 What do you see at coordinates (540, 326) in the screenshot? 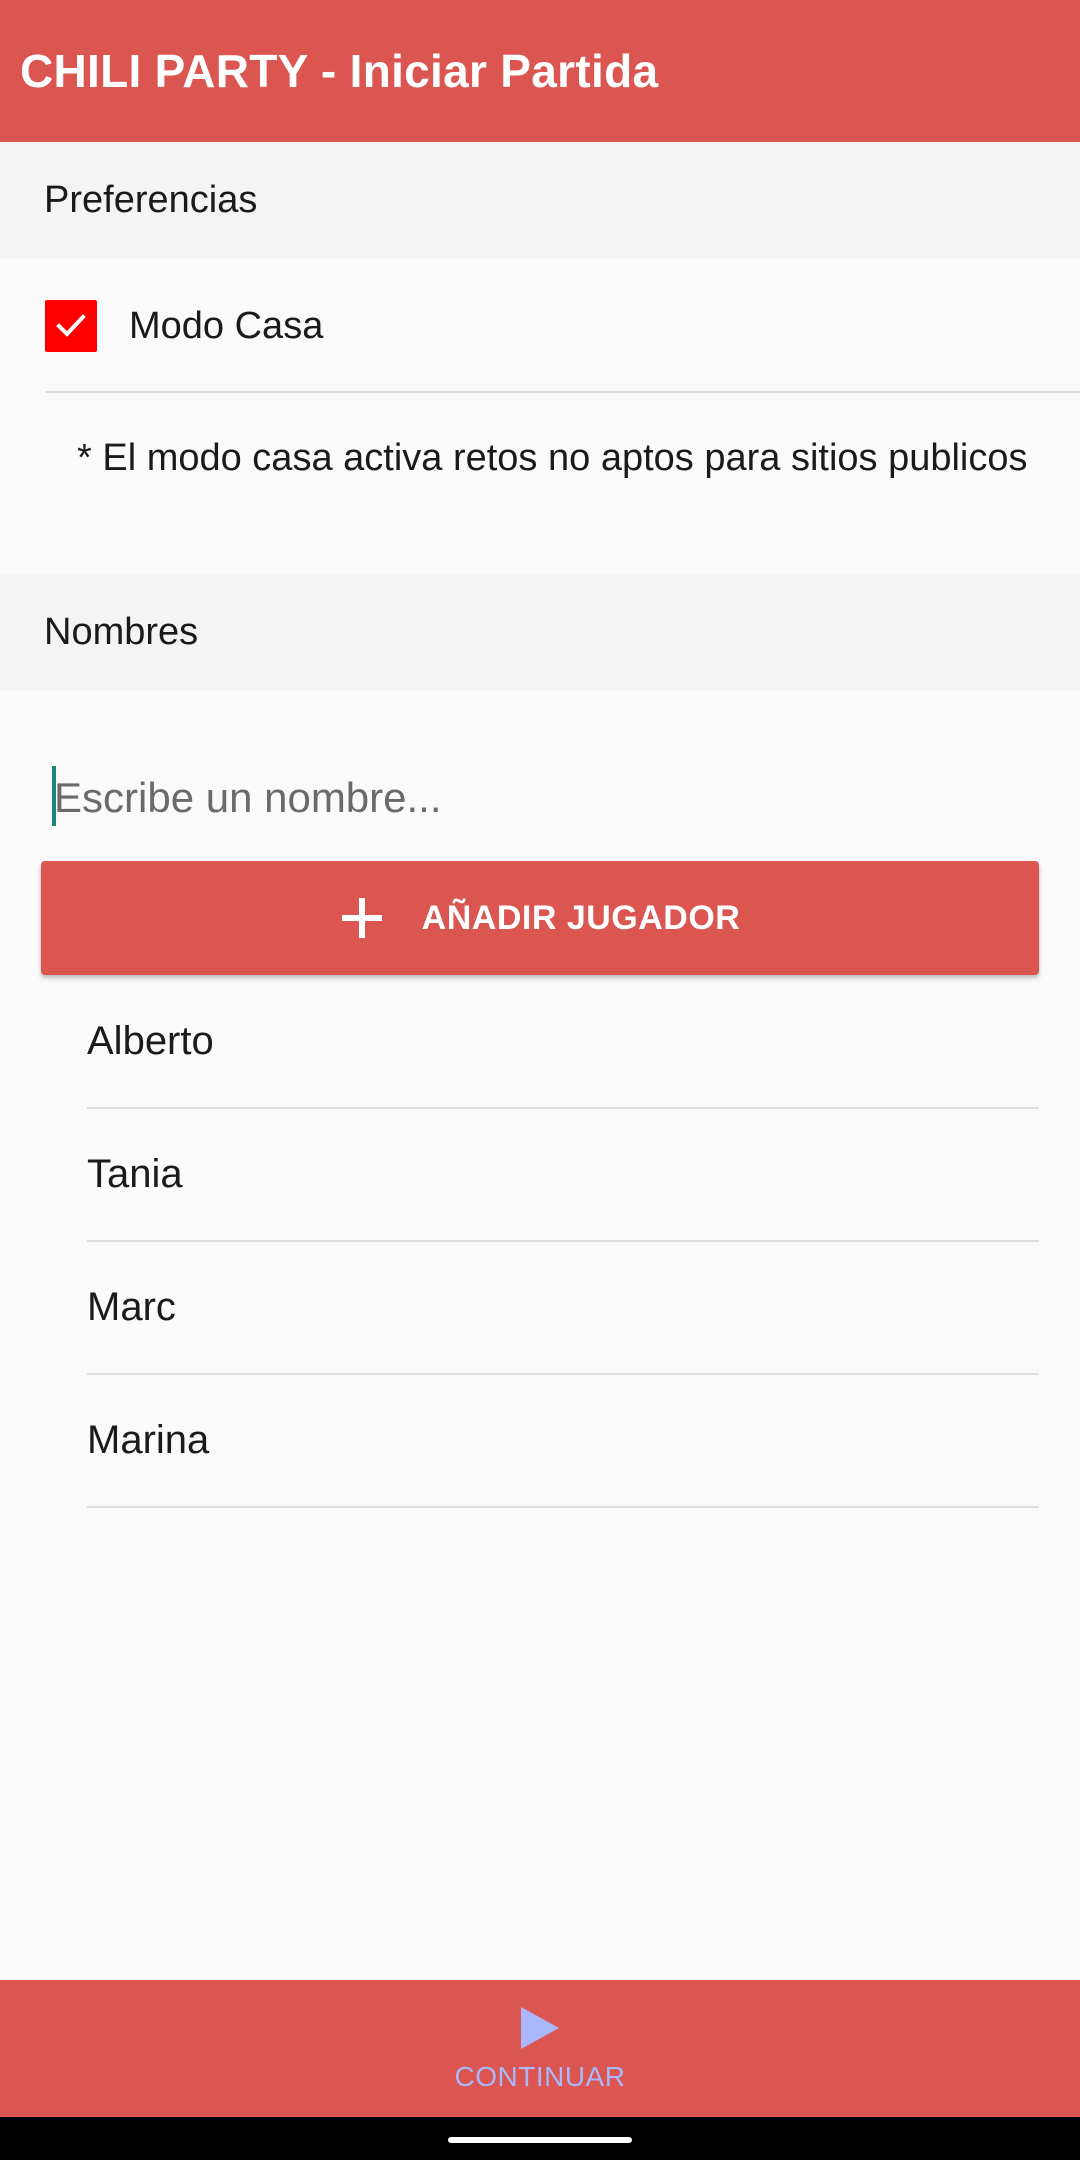
I see `home-mode-row: Modo Casa` at bounding box center [540, 326].